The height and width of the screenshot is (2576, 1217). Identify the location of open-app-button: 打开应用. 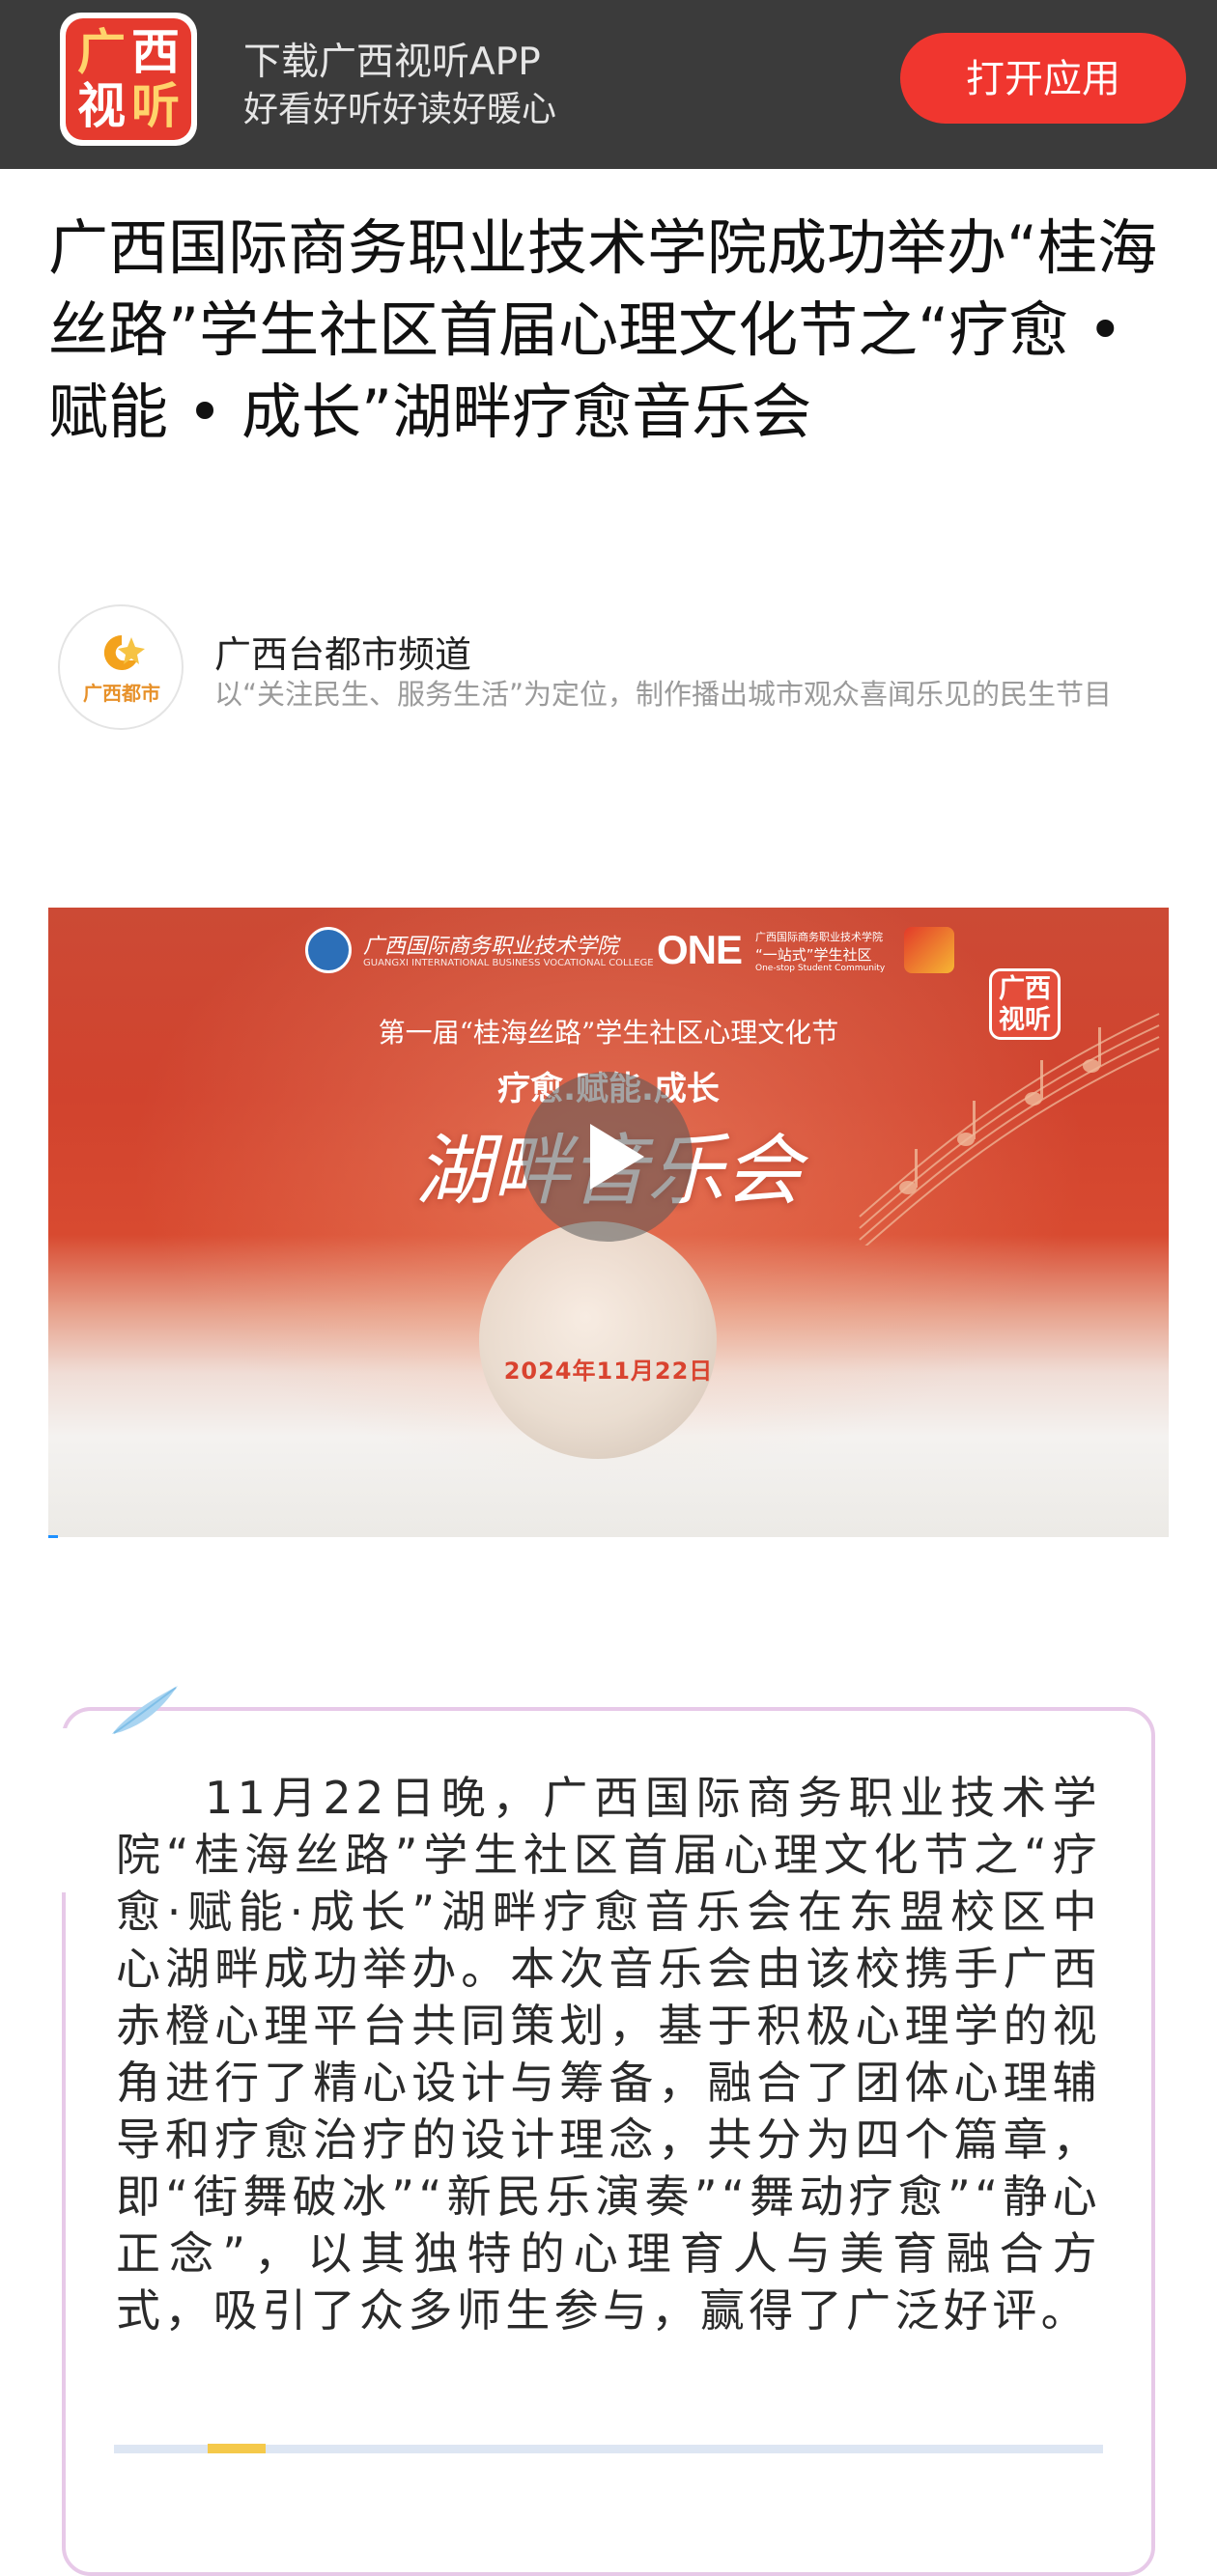
(1043, 78).